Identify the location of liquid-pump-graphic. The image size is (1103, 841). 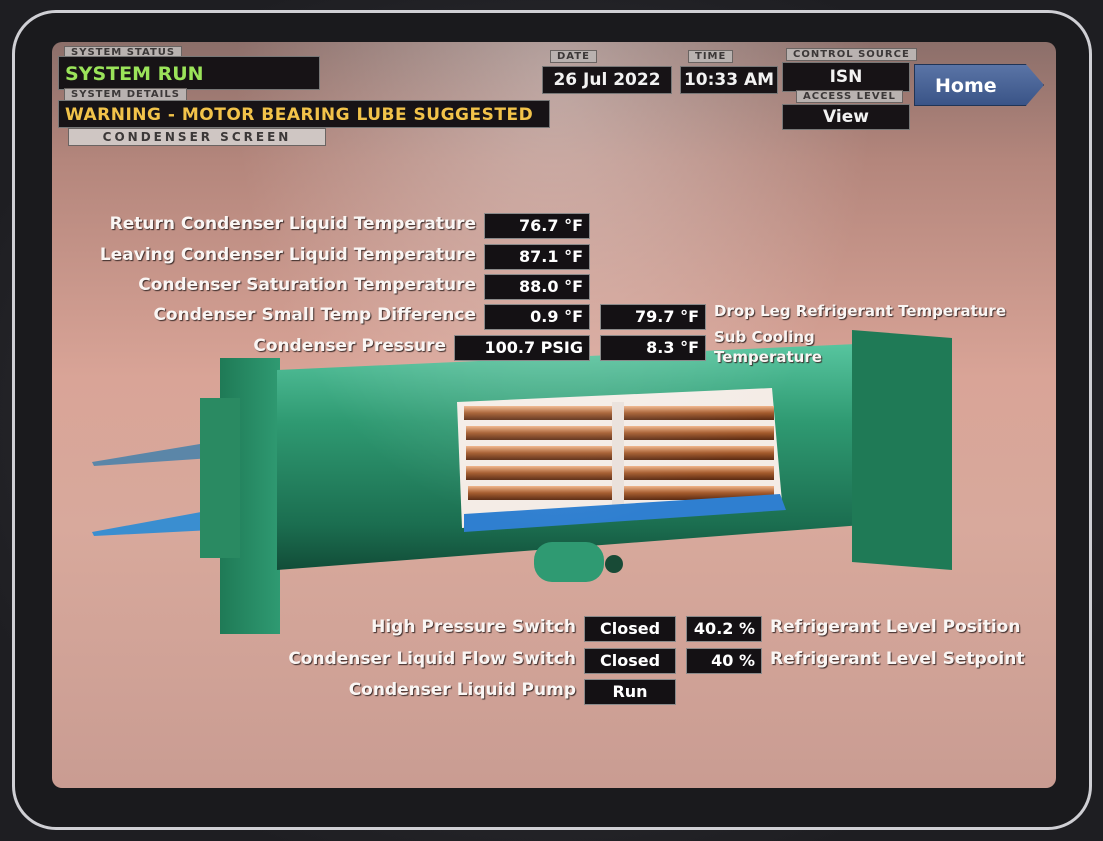
(578, 562).